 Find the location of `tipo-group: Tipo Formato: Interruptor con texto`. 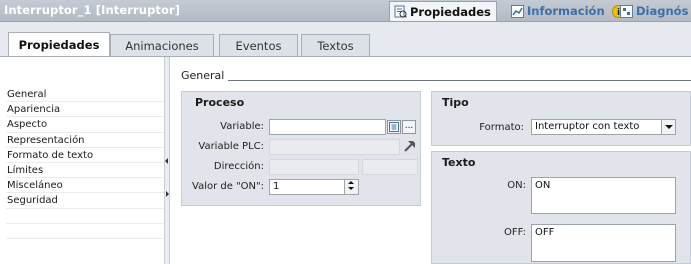

tipo-group: Tipo Formato: Interruptor con texto is located at coordinates (561, 118).